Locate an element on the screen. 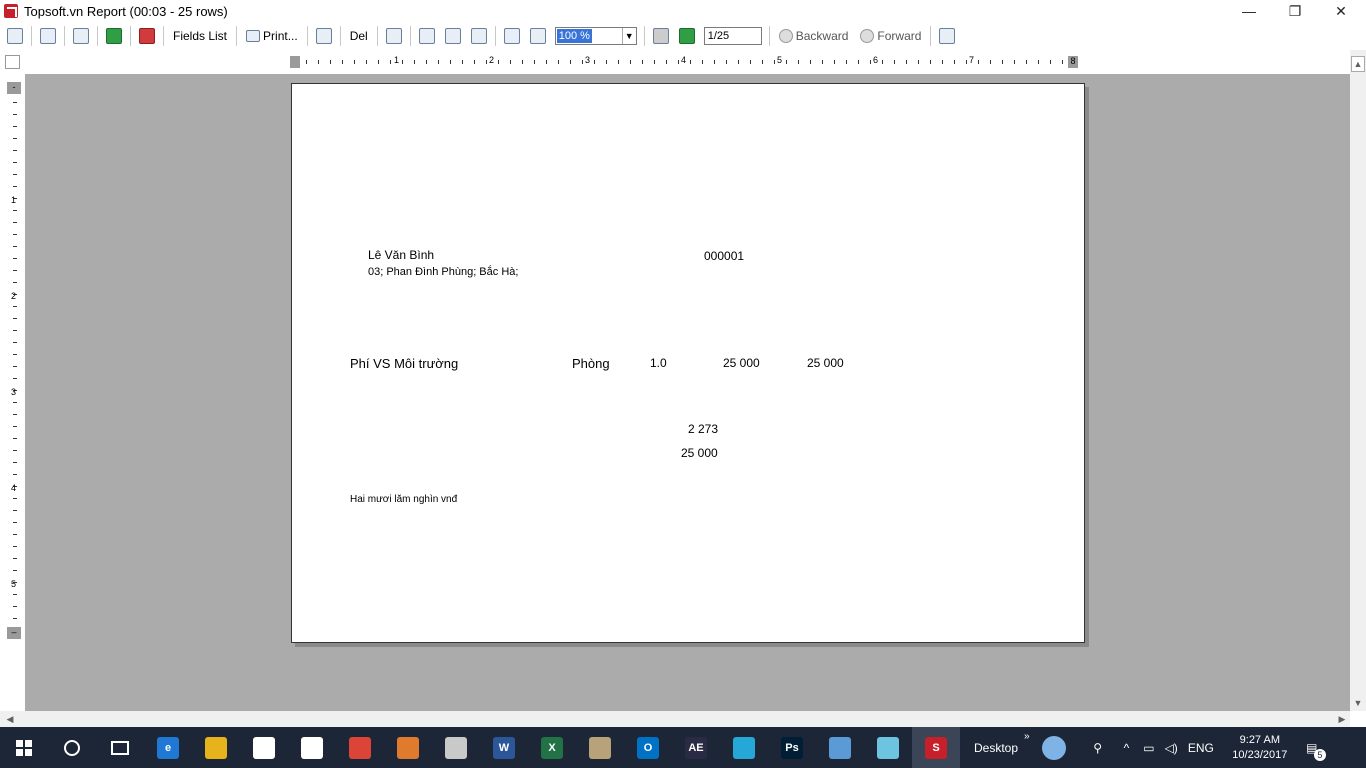 The width and height of the screenshot is (1366, 768). taskbar-app-word: W is located at coordinates (504, 747).